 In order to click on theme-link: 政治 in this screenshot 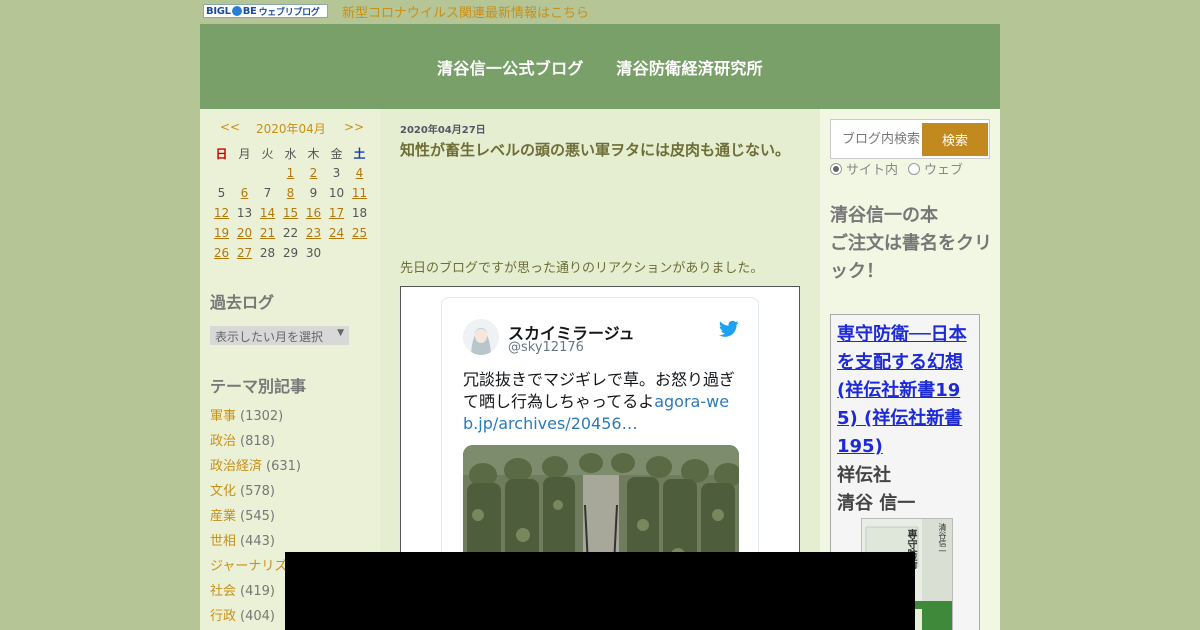, I will do `click(223, 441)`.